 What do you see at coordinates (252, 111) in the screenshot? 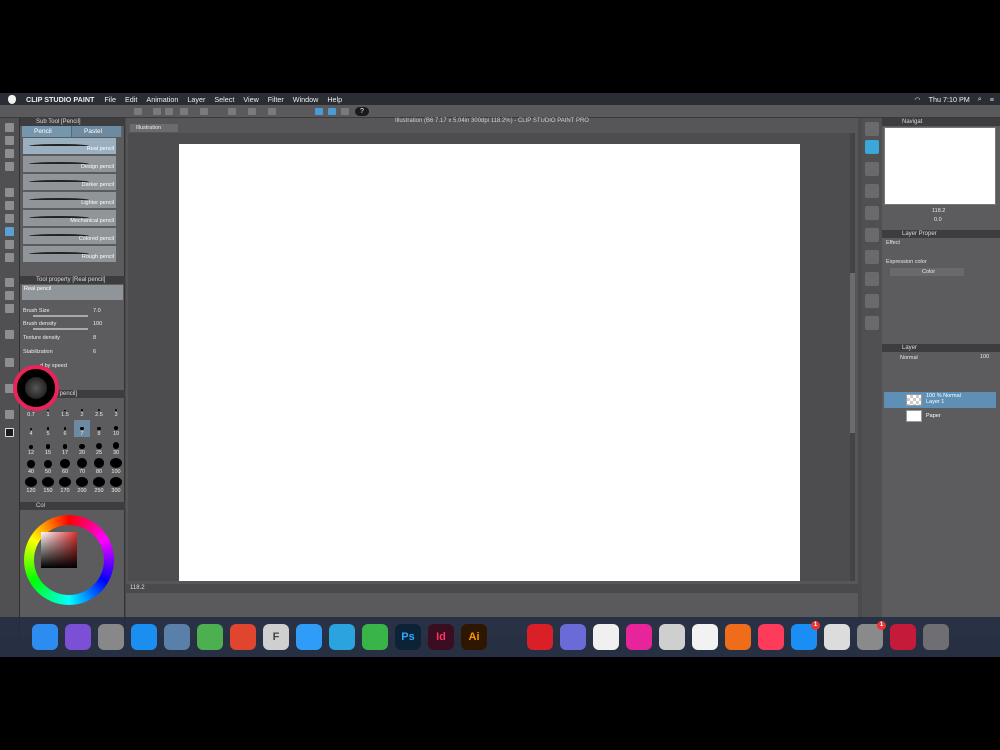
I see `fill-icon` at bounding box center [252, 111].